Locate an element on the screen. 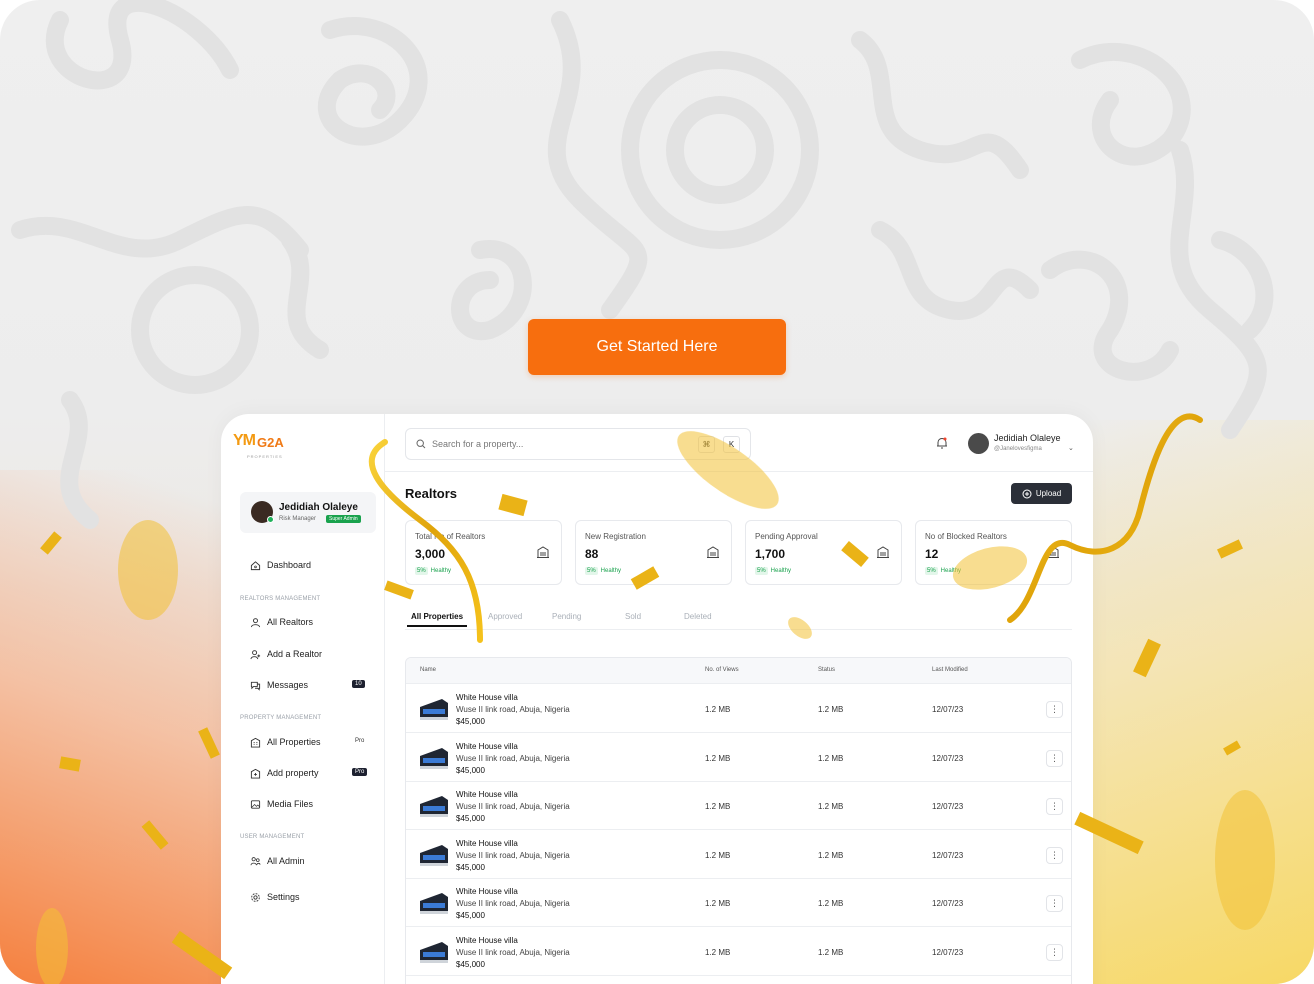  sidebar-item-label: Media Files is located at coordinates (290, 804).